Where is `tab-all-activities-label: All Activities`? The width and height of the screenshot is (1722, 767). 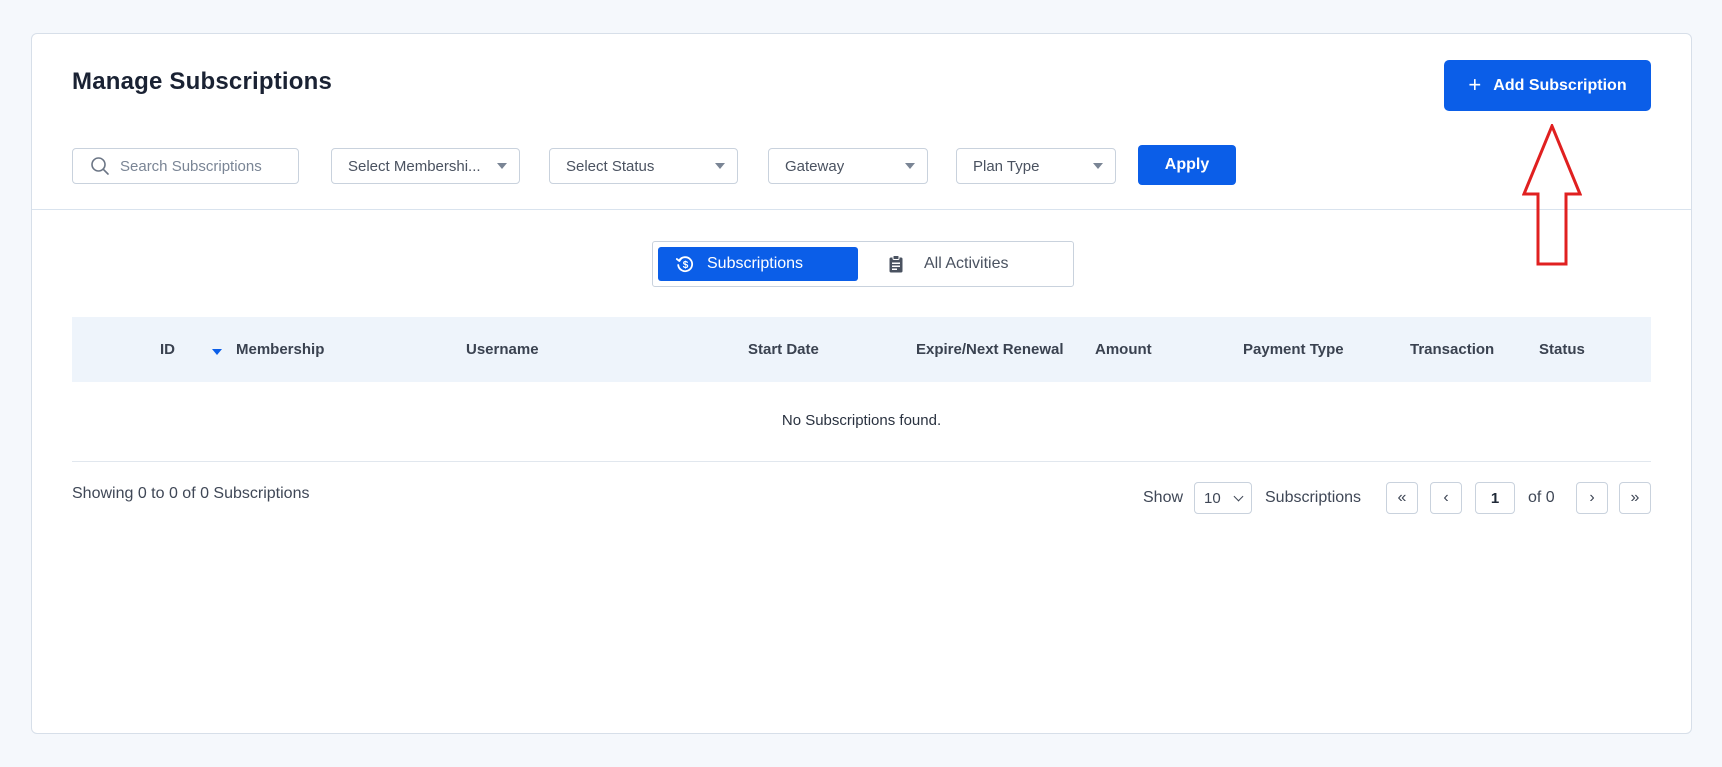 tab-all-activities-label: All Activities is located at coordinates (966, 263).